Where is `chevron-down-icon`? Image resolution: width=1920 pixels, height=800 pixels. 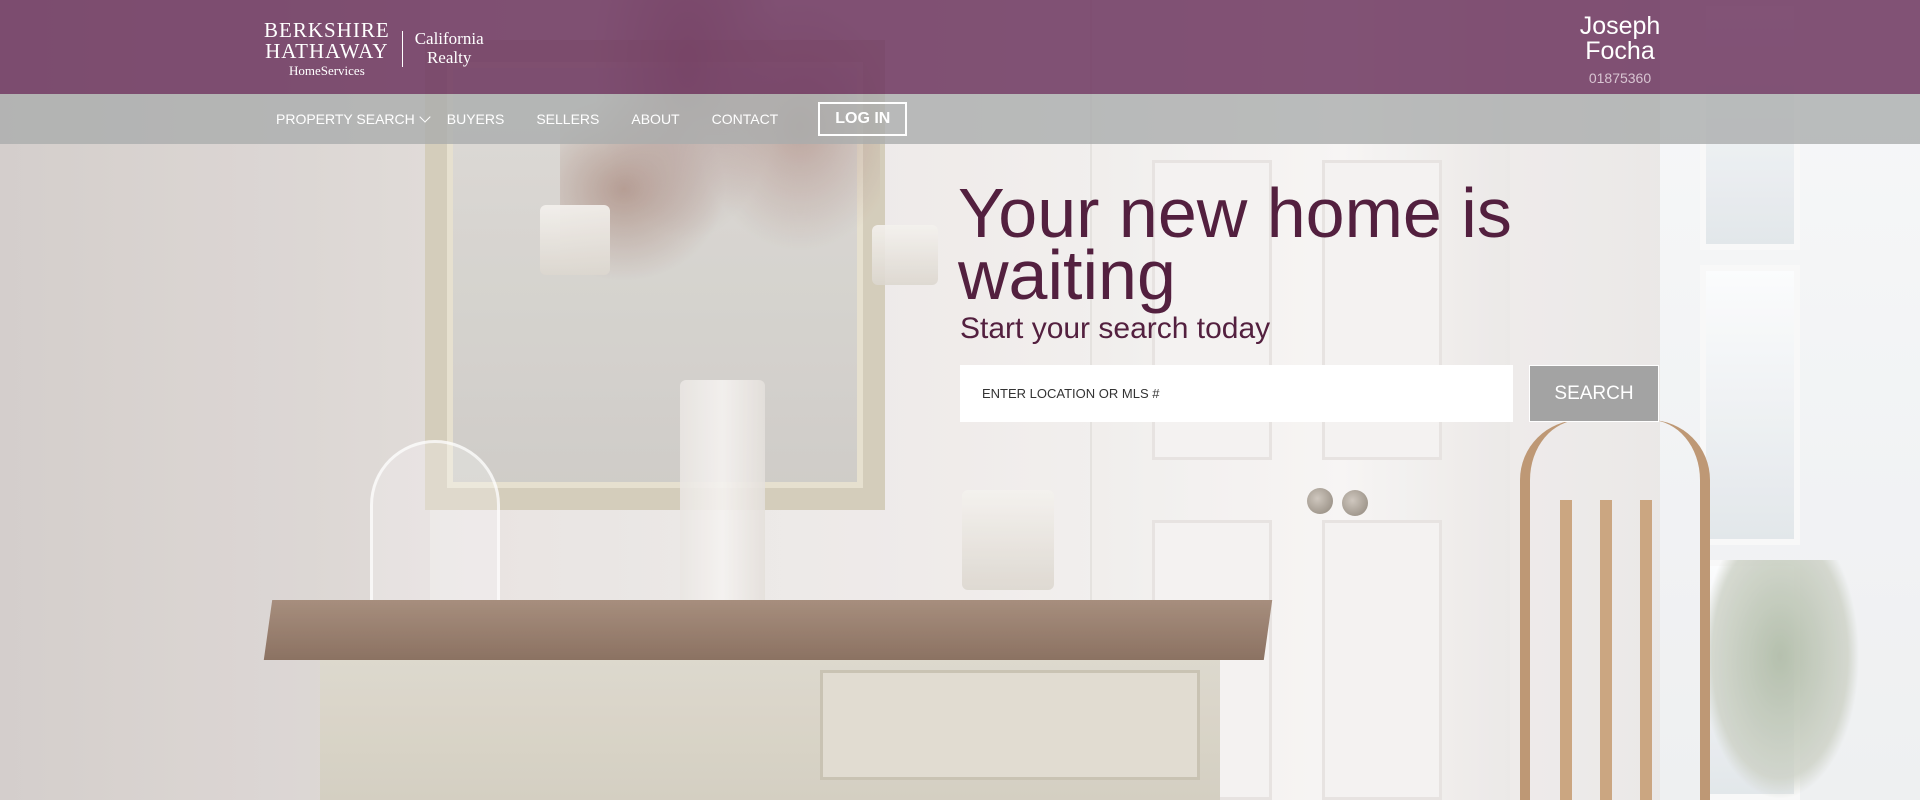 chevron-down-icon is located at coordinates (425, 116).